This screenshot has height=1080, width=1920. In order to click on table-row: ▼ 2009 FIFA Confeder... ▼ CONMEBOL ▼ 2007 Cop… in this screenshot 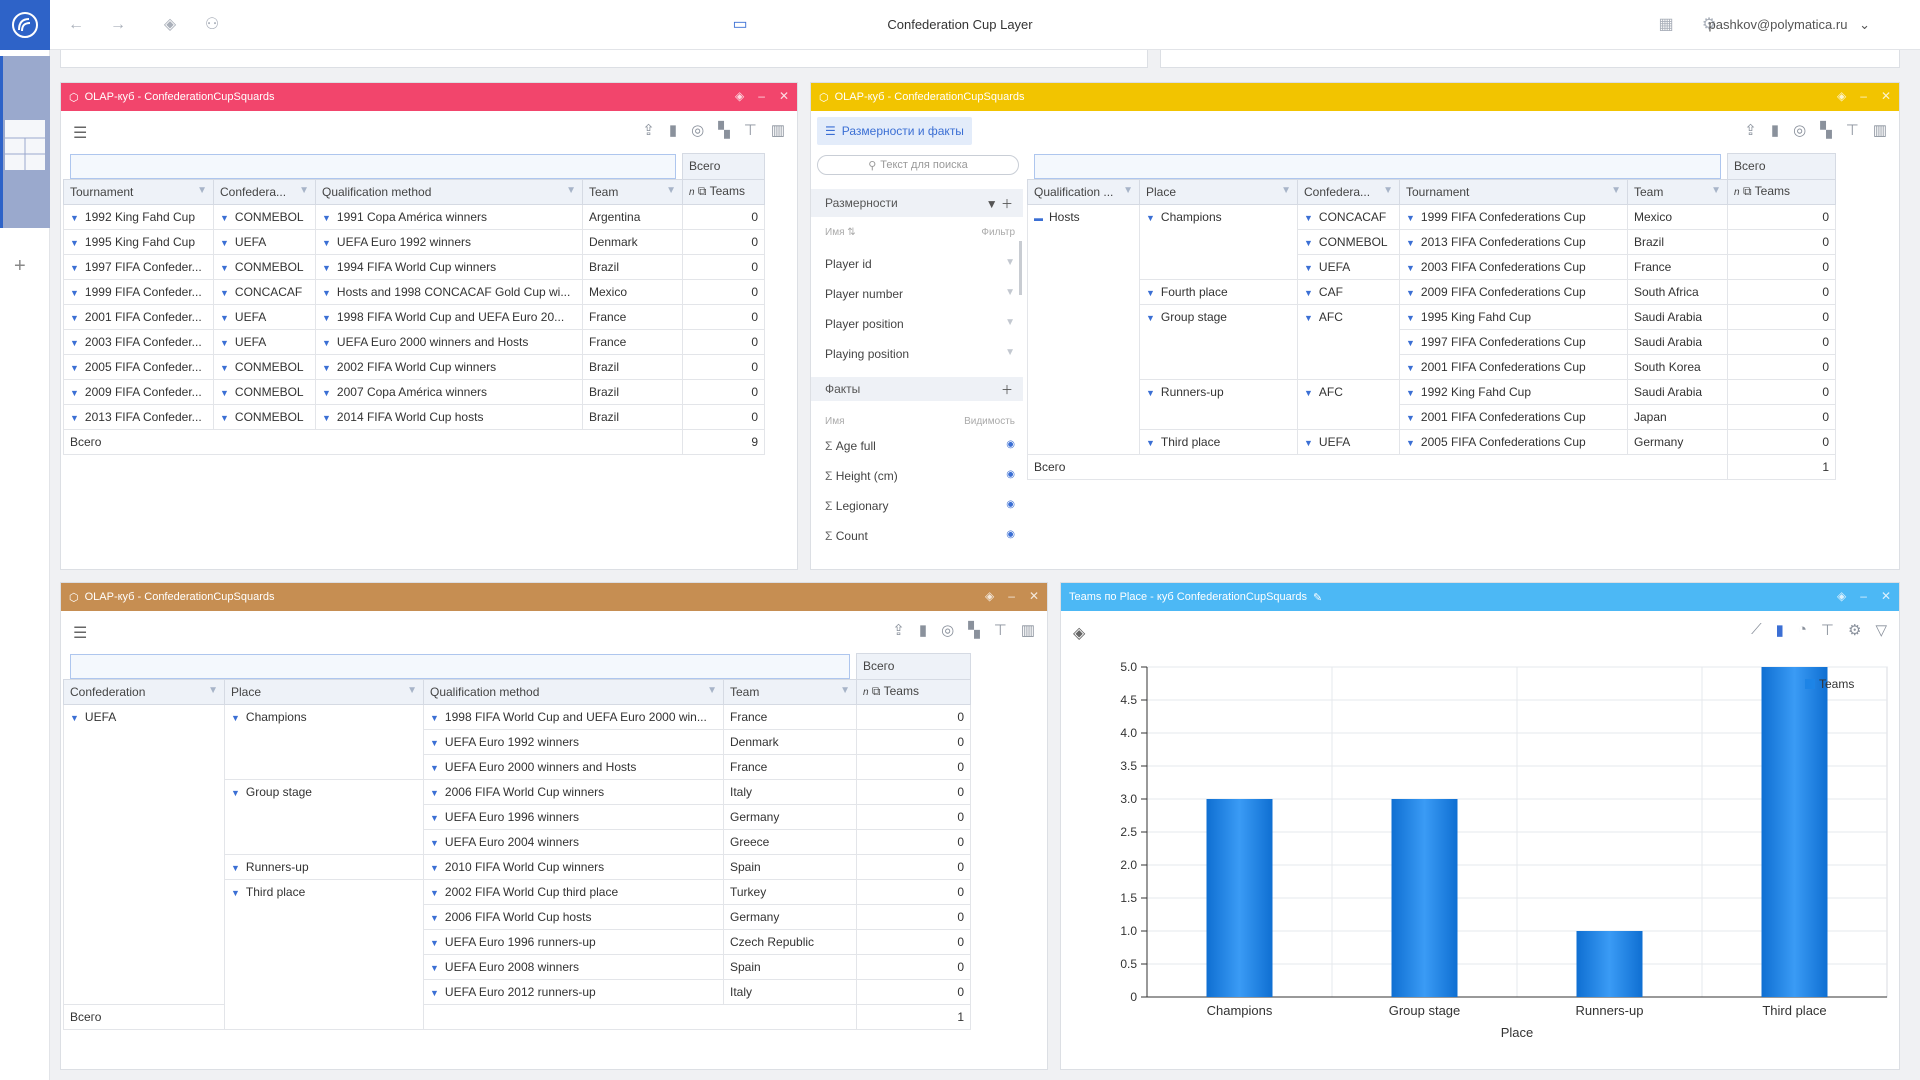, I will do `click(414, 391)`.